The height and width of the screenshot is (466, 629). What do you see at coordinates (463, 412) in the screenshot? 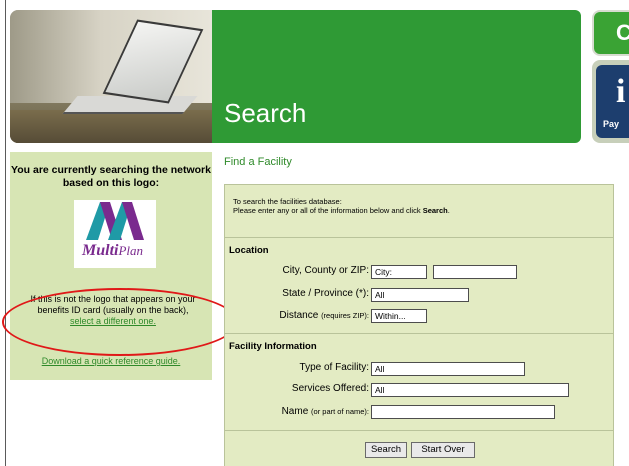
I see `facility-name-input` at bounding box center [463, 412].